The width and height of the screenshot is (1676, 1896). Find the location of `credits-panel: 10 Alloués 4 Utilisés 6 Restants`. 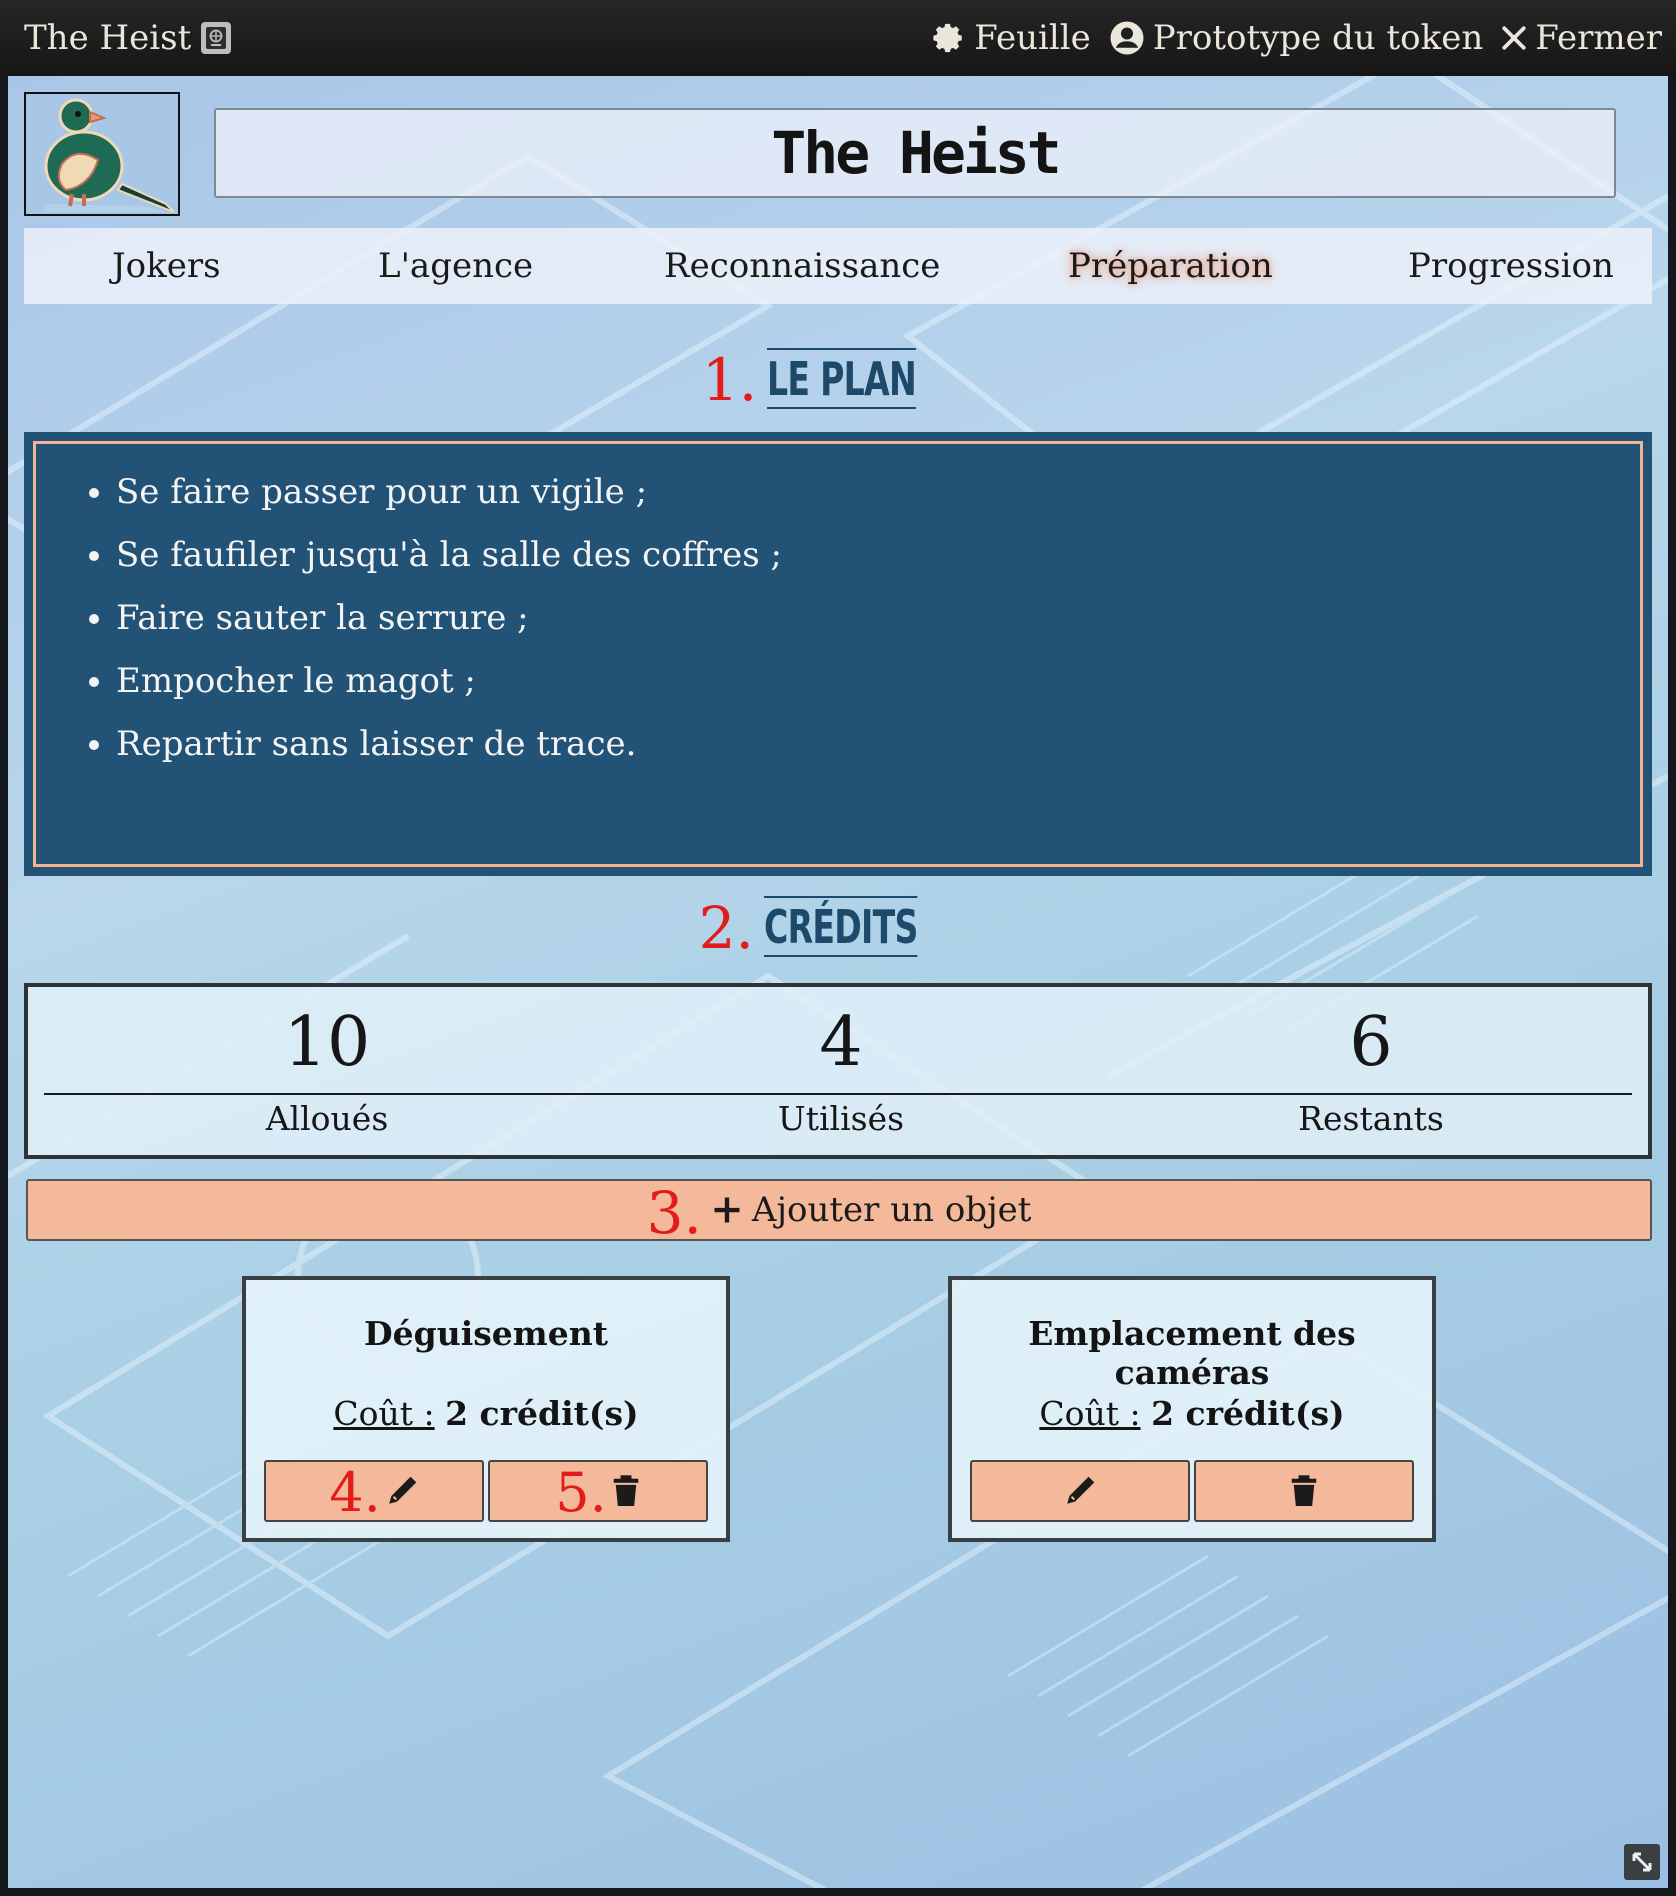

credits-panel: 10 Alloués 4 Utilisés 6 Restants is located at coordinates (838, 1071).